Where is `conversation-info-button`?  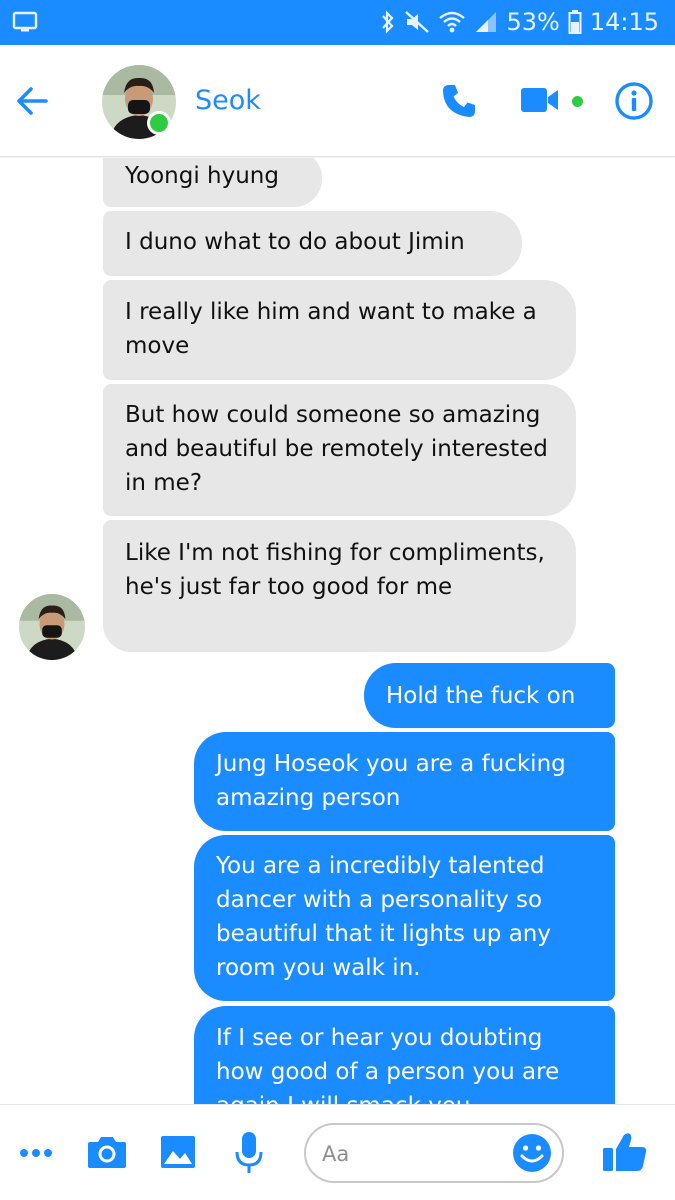
conversation-info-button is located at coordinates (634, 101).